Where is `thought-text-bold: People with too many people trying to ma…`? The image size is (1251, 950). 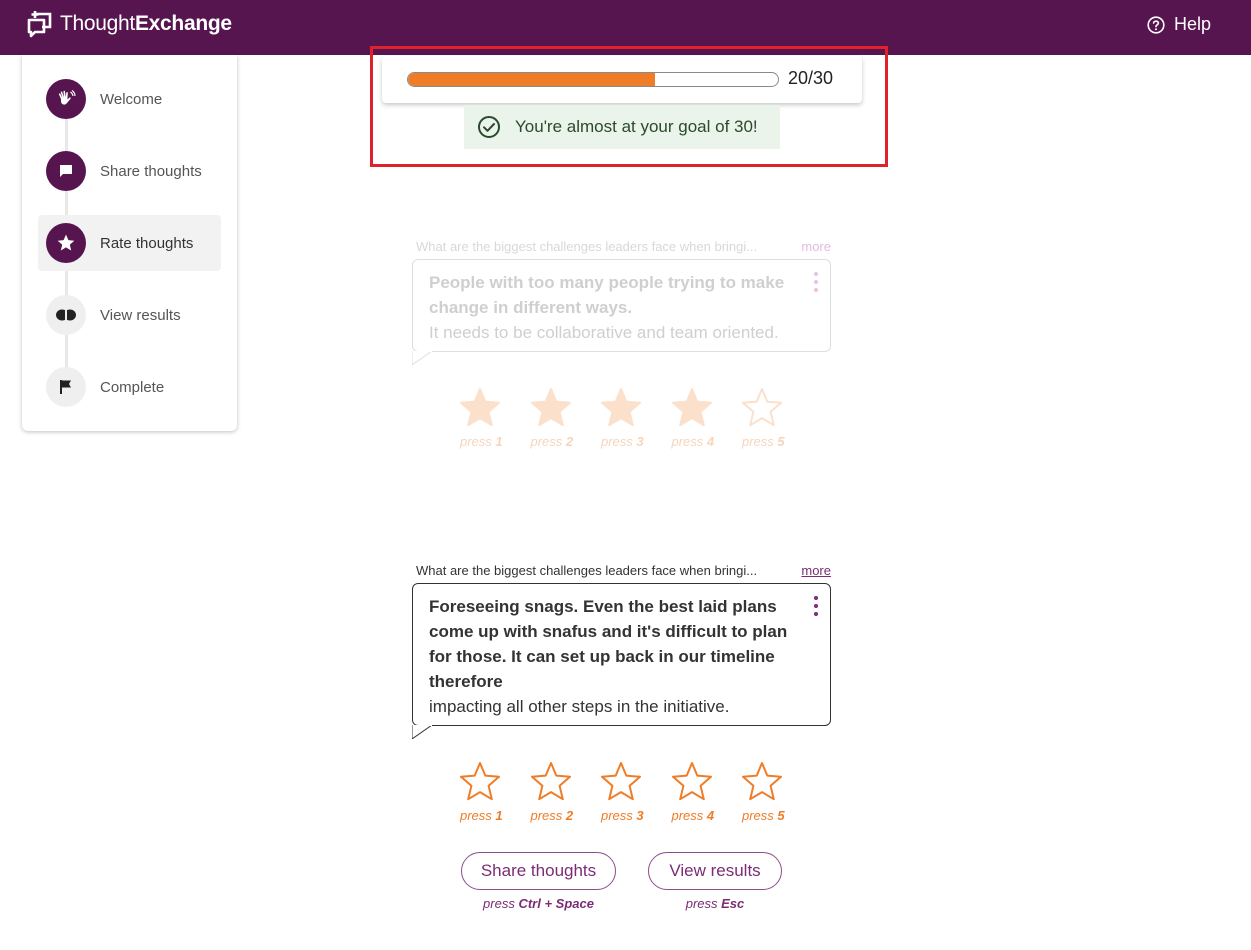 thought-text-bold: People with too many people trying to ma… is located at coordinates (607, 295).